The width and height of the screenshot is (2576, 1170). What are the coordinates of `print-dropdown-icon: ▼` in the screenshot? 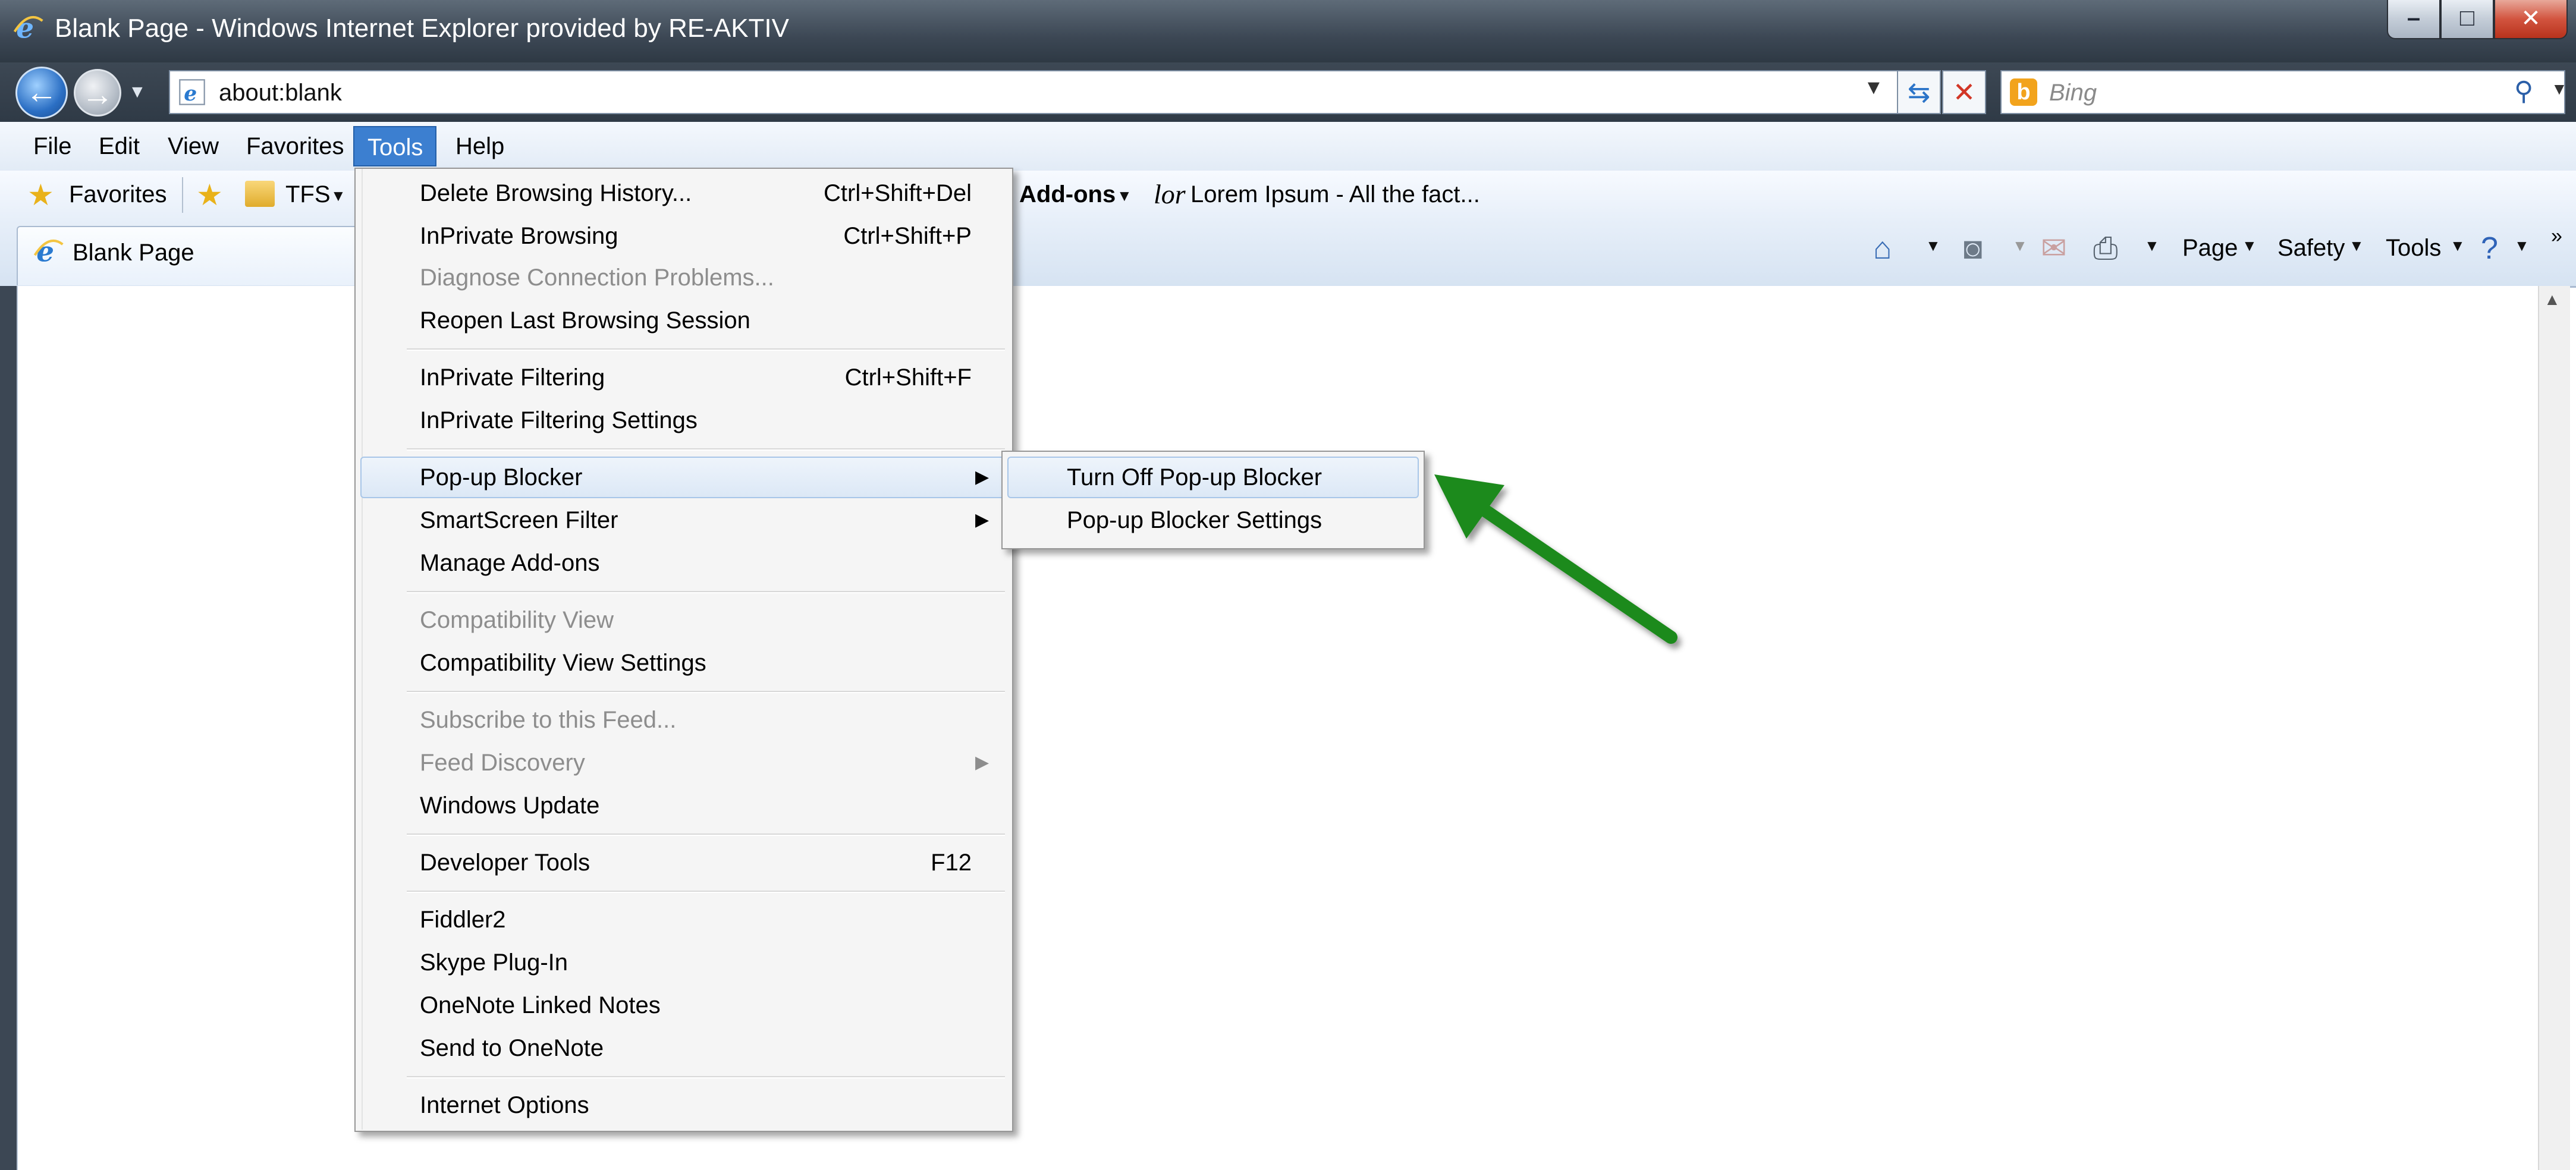 It's located at (2152, 246).